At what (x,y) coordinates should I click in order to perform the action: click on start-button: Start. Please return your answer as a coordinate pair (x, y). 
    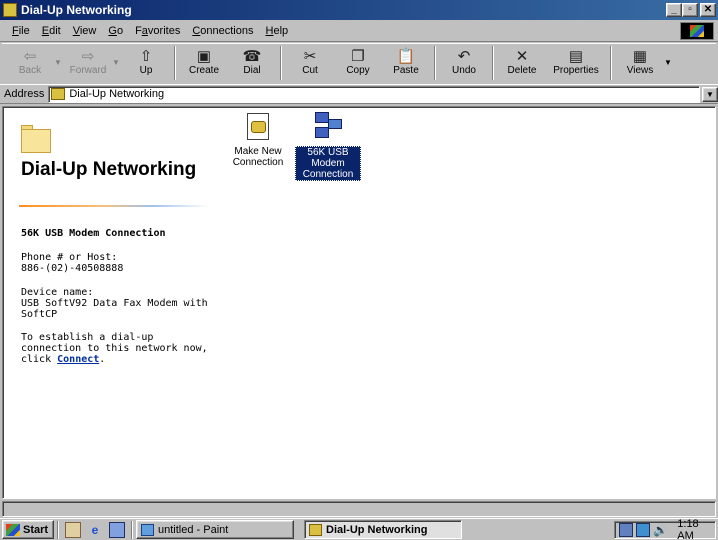
    Looking at the image, I should click on (28, 529).